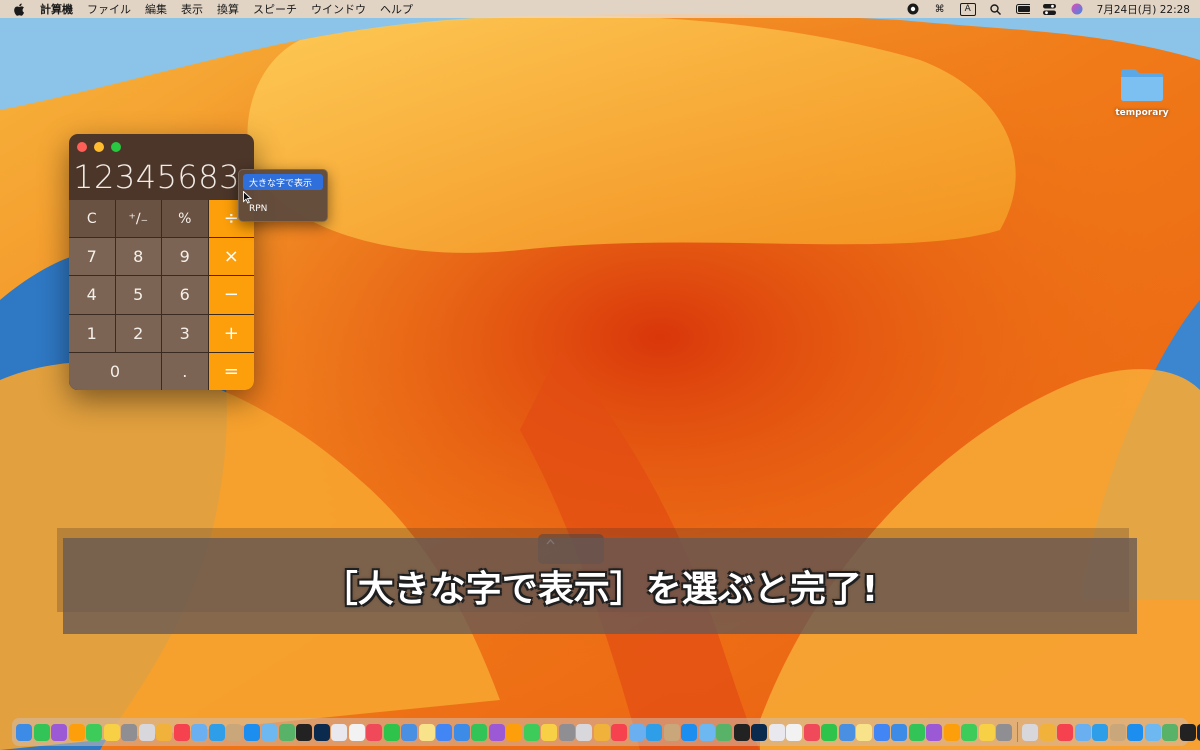 This screenshot has width=1200, height=750. Describe the element at coordinates (111, 732) in the screenshot. I see `maps-icon` at that location.